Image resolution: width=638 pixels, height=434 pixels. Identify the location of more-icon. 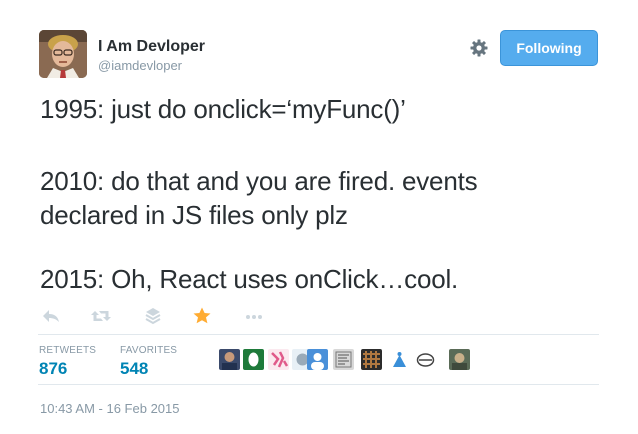
(254, 316).